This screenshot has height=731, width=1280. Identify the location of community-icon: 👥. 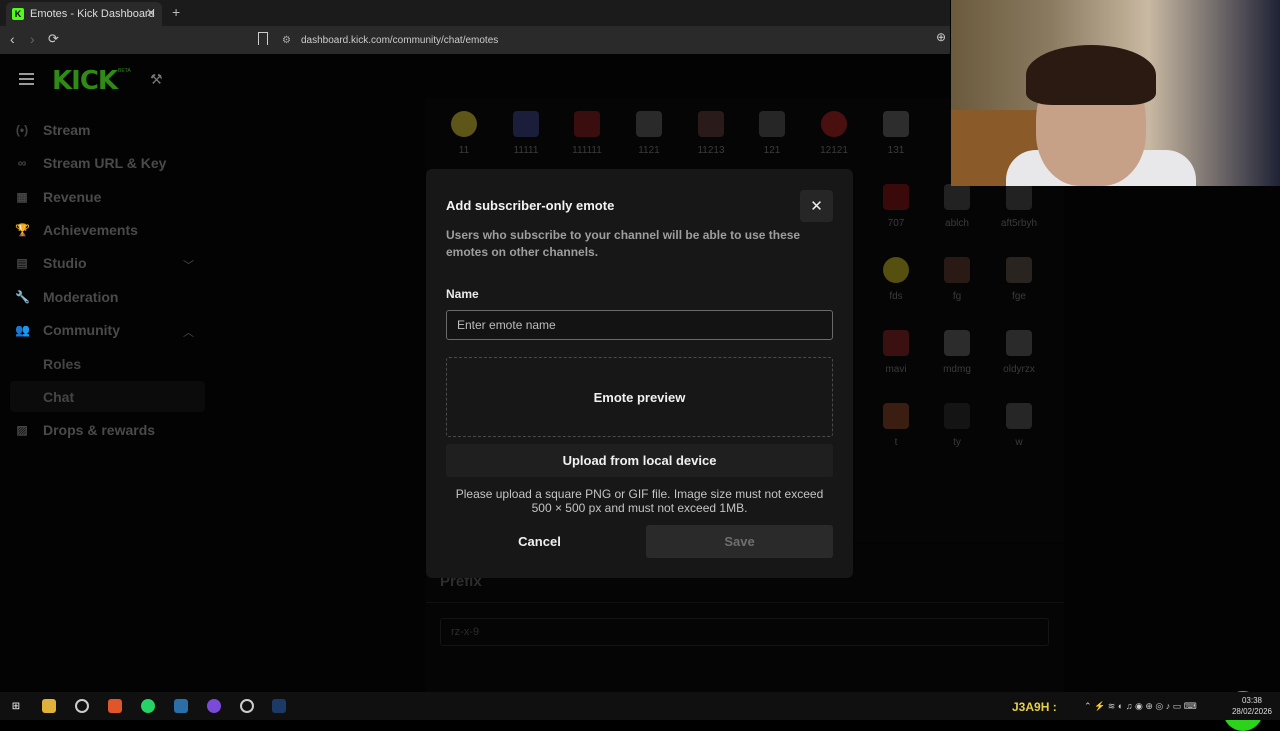
(22, 330).